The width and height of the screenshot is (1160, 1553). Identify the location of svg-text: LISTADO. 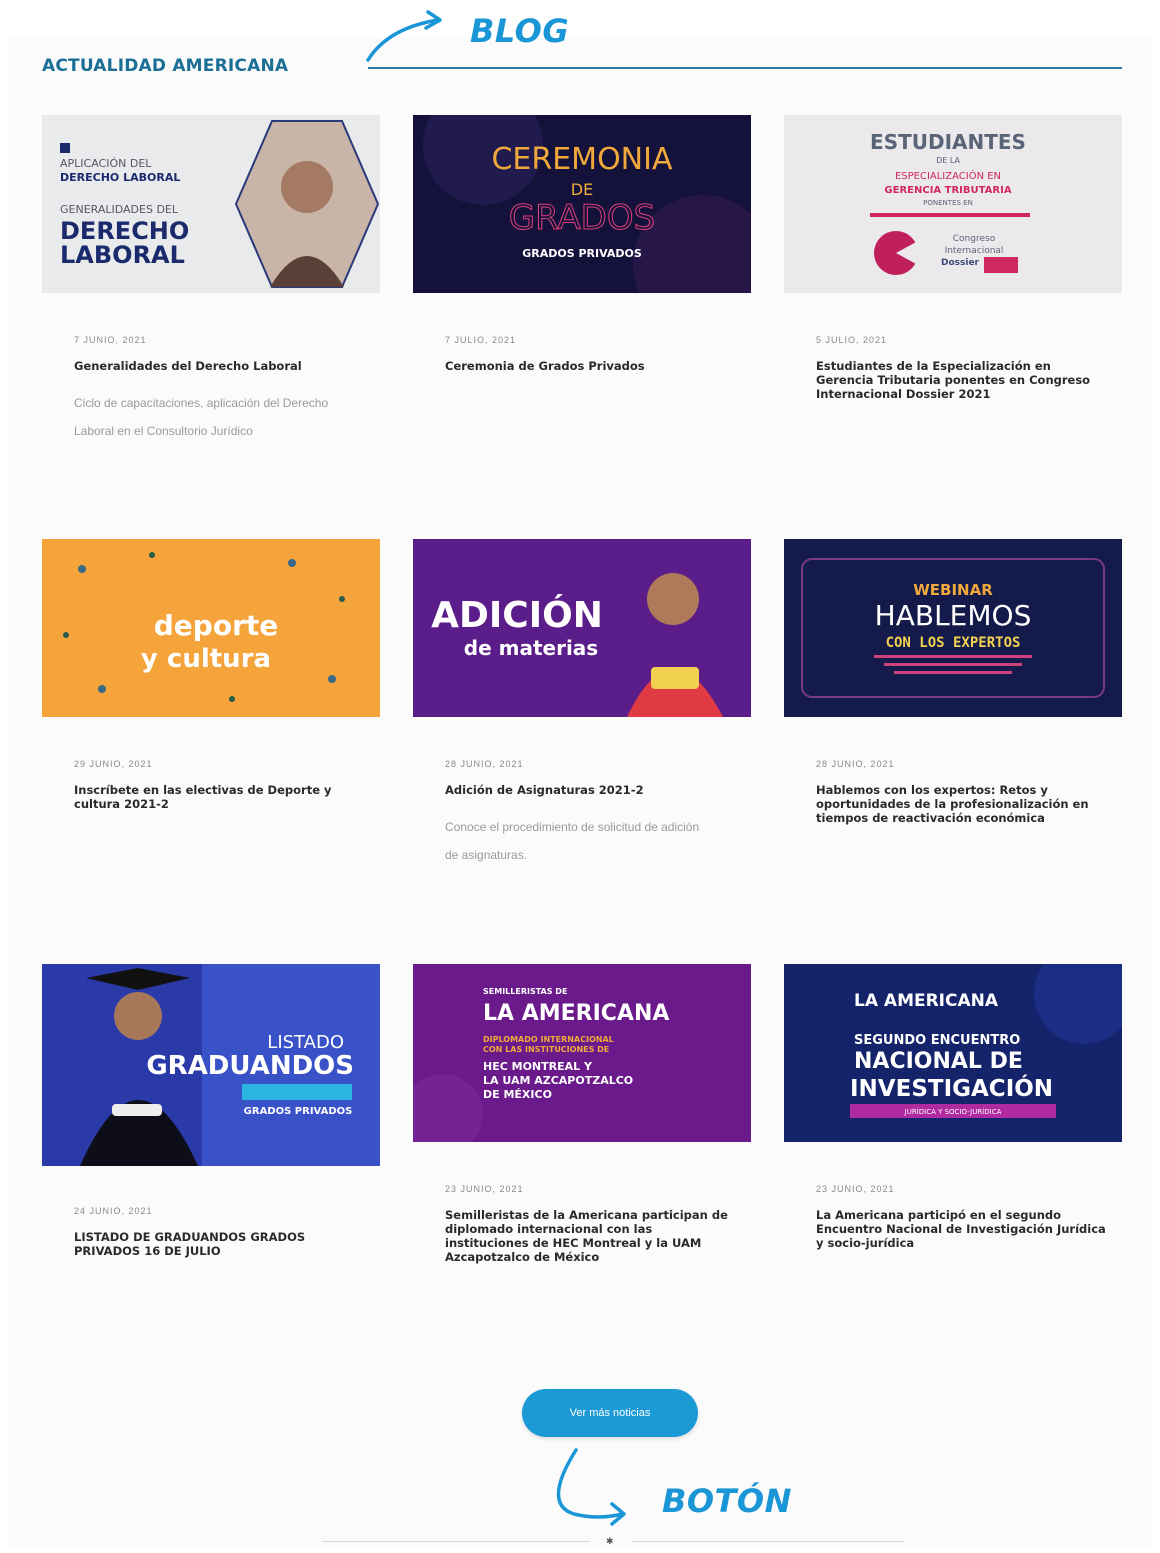
(305, 1042).